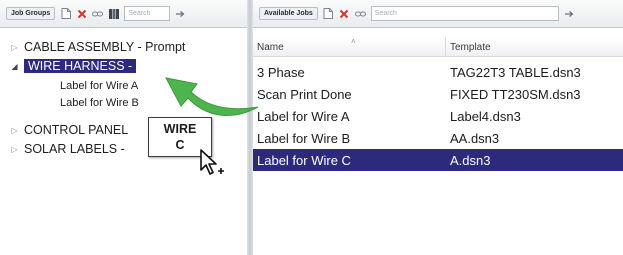 Image resolution: width=623 pixels, height=255 pixels. Describe the element at coordinates (113, 13) in the screenshot. I see `columns-icon` at that location.